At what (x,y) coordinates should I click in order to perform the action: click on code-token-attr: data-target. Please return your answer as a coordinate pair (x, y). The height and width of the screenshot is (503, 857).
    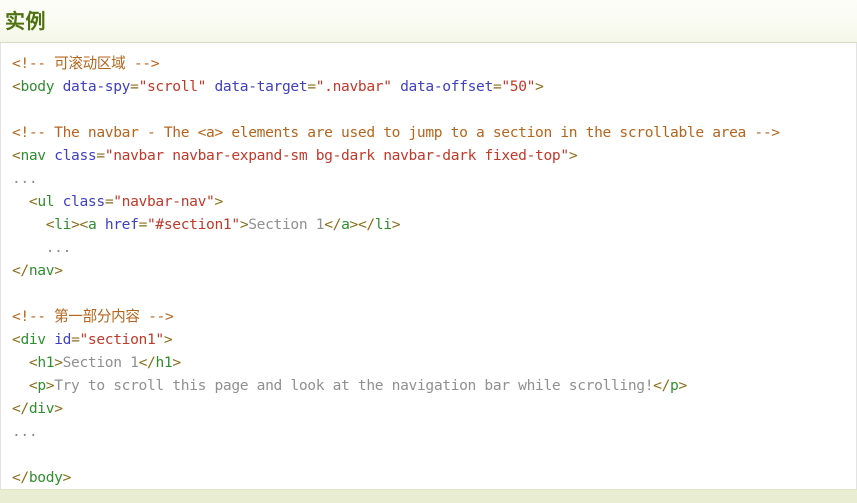
    Looking at the image, I should click on (261, 86).